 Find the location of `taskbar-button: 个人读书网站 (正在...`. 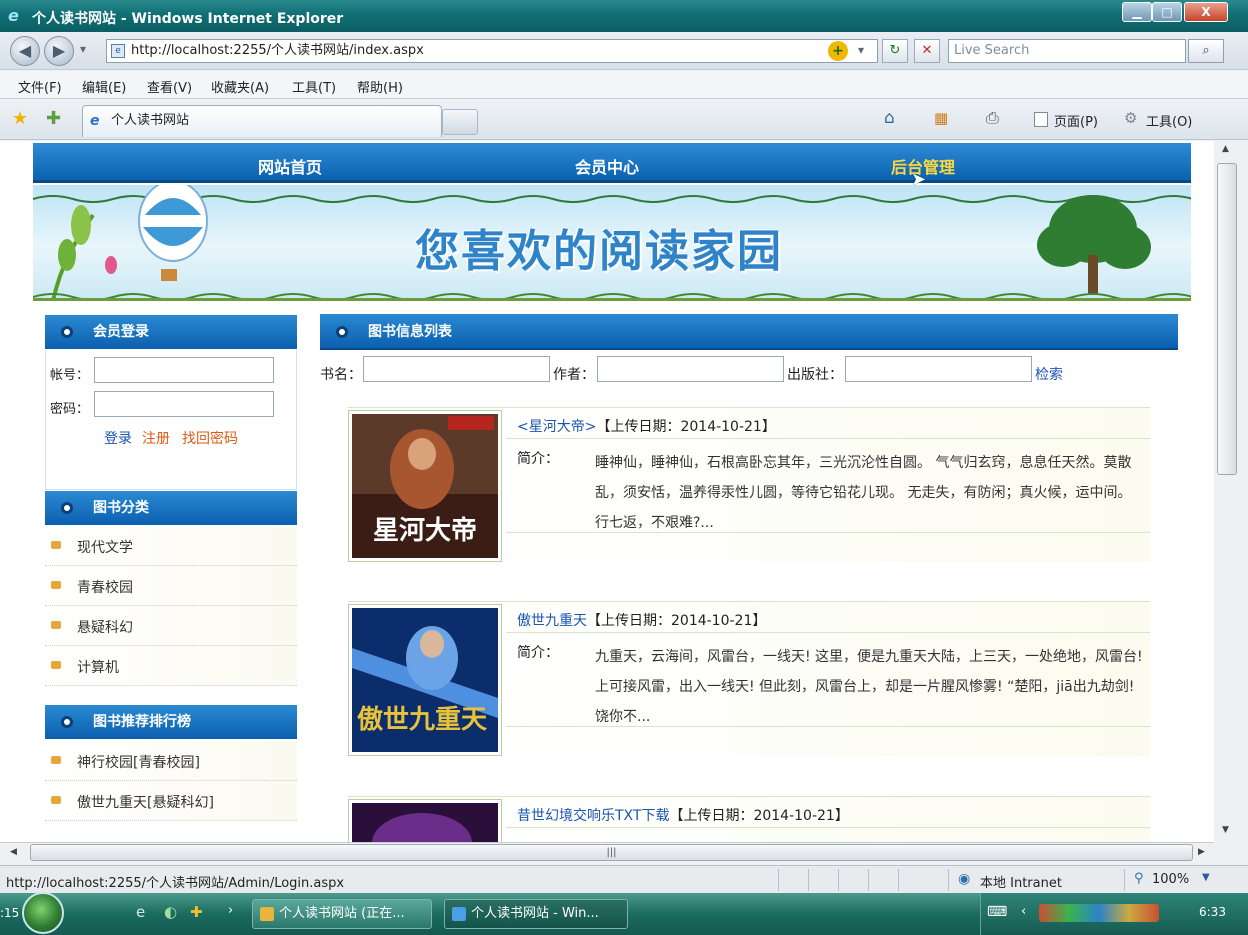

taskbar-button: 个人读书网站 (正在... is located at coordinates (342, 914).